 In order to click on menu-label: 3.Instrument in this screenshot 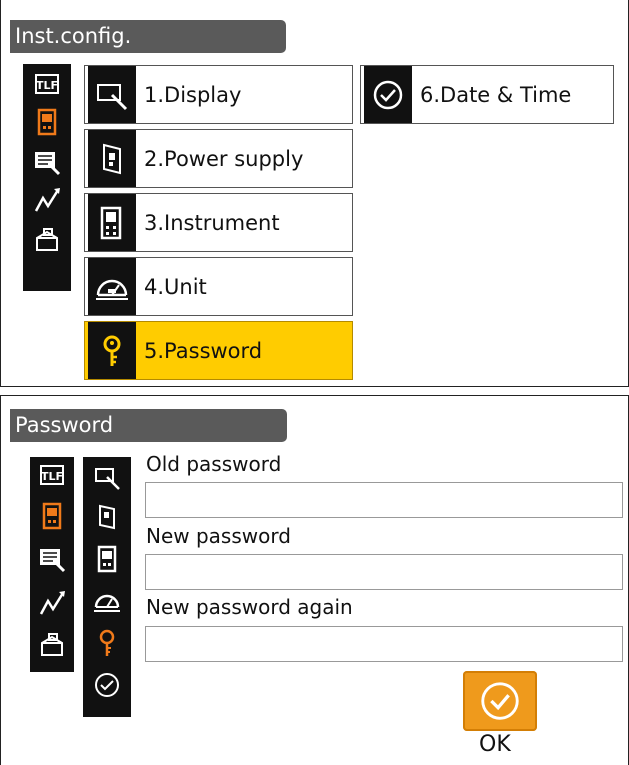, I will do `click(212, 222)`.